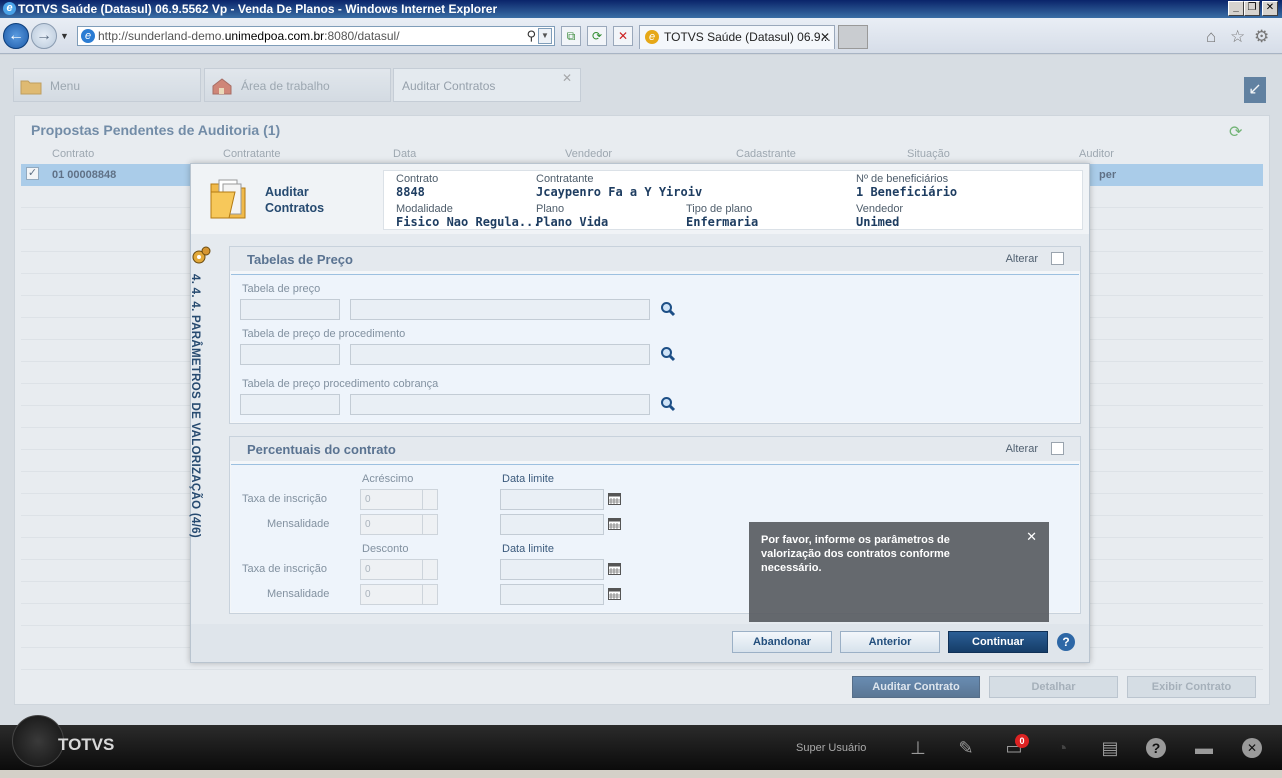 The image size is (1282, 778). Describe the element at coordinates (1204, 748) in the screenshot. I see `message-icon: ▬` at that location.